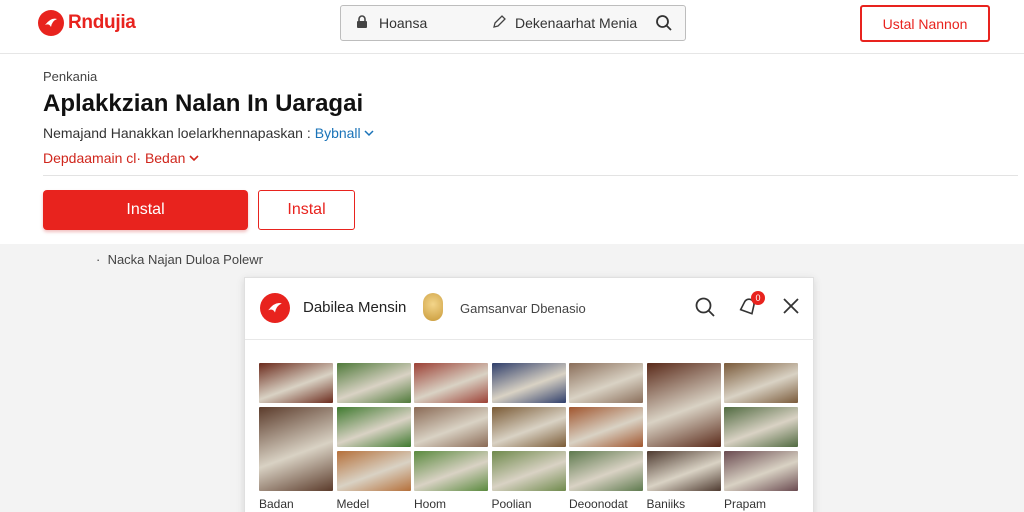 The width and height of the screenshot is (1024, 512). I want to click on gallery-label: Medel, so click(353, 504).